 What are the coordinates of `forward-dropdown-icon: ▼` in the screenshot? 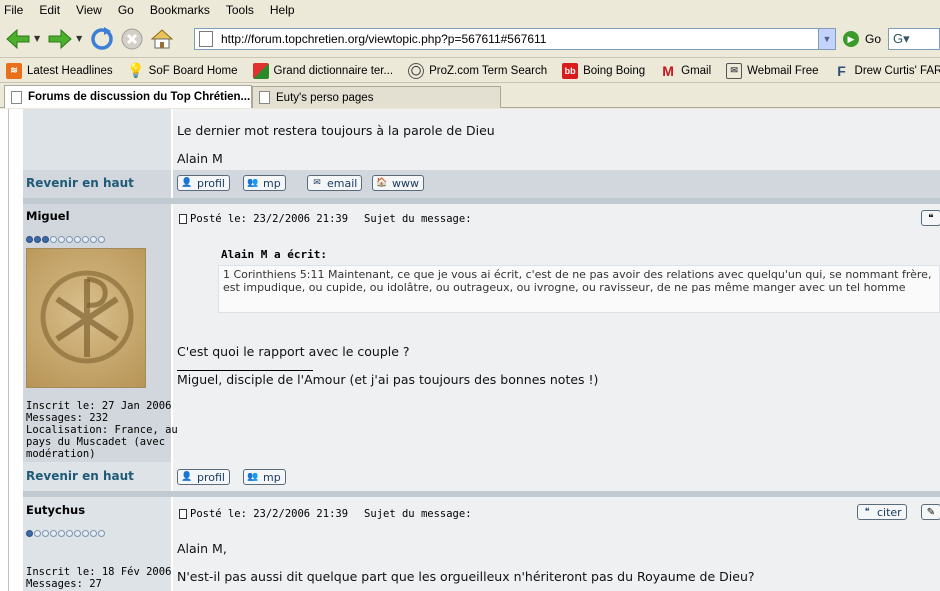 It's located at (79, 38).